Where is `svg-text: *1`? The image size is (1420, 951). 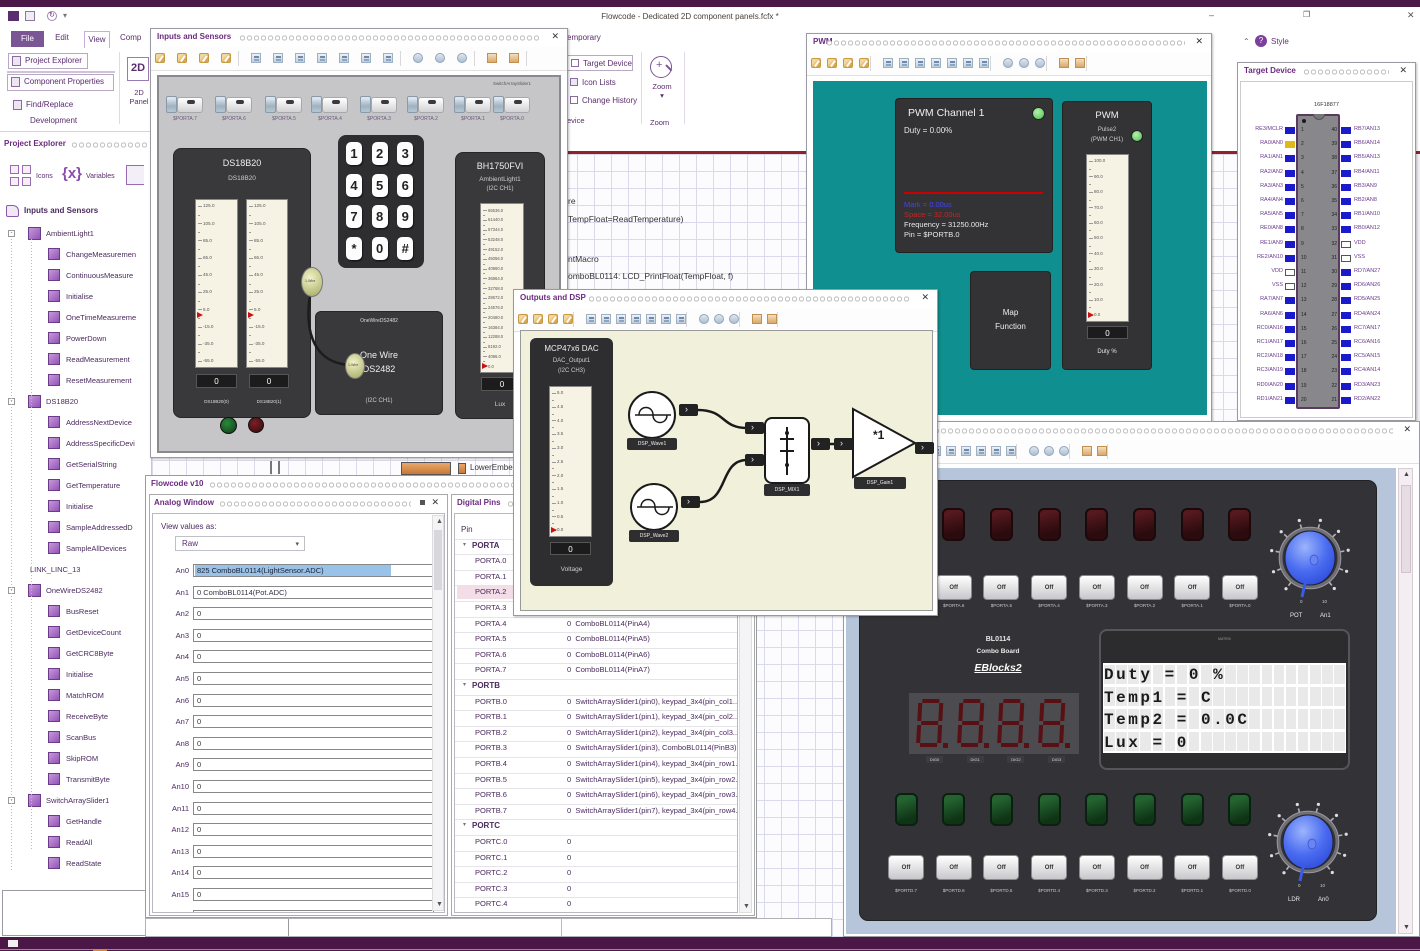 svg-text: *1 is located at coordinates (879, 435).